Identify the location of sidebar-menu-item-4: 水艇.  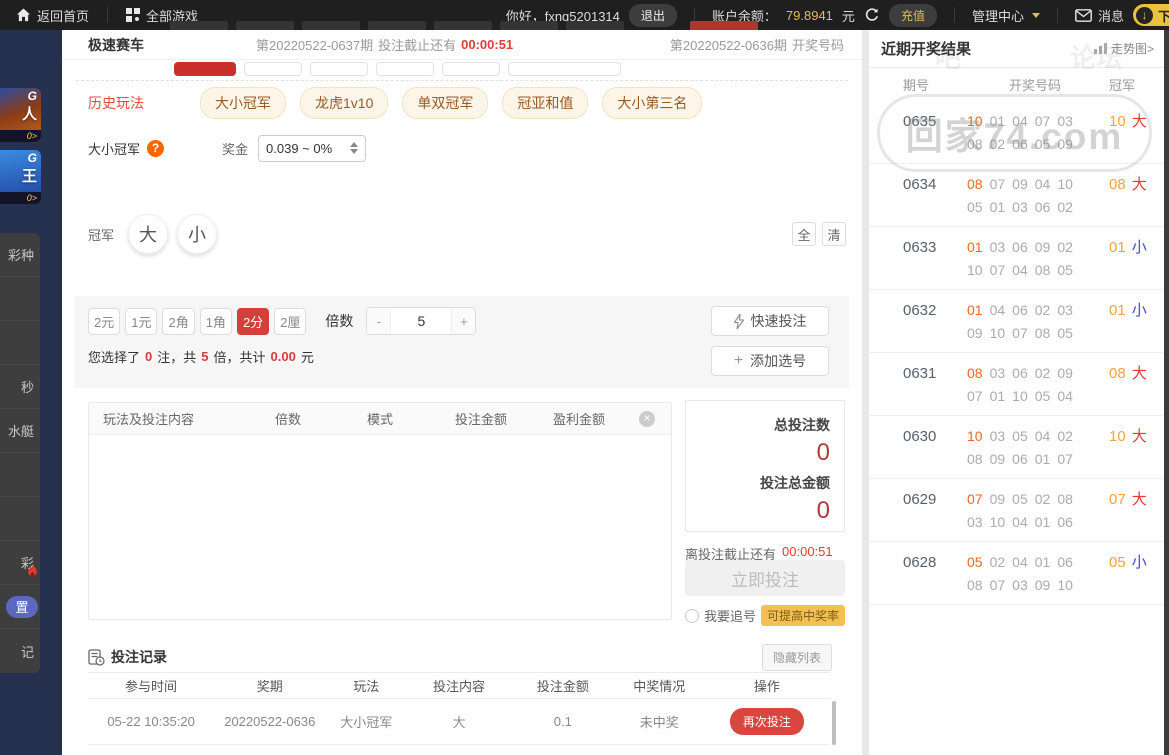
(20, 431).